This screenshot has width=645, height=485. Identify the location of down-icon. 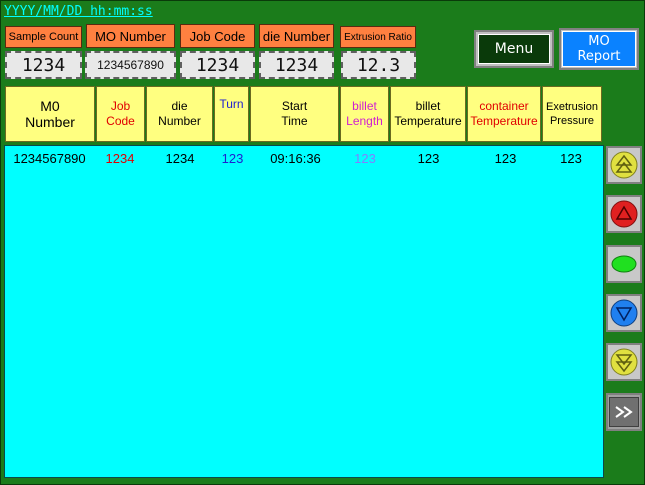
(624, 313).